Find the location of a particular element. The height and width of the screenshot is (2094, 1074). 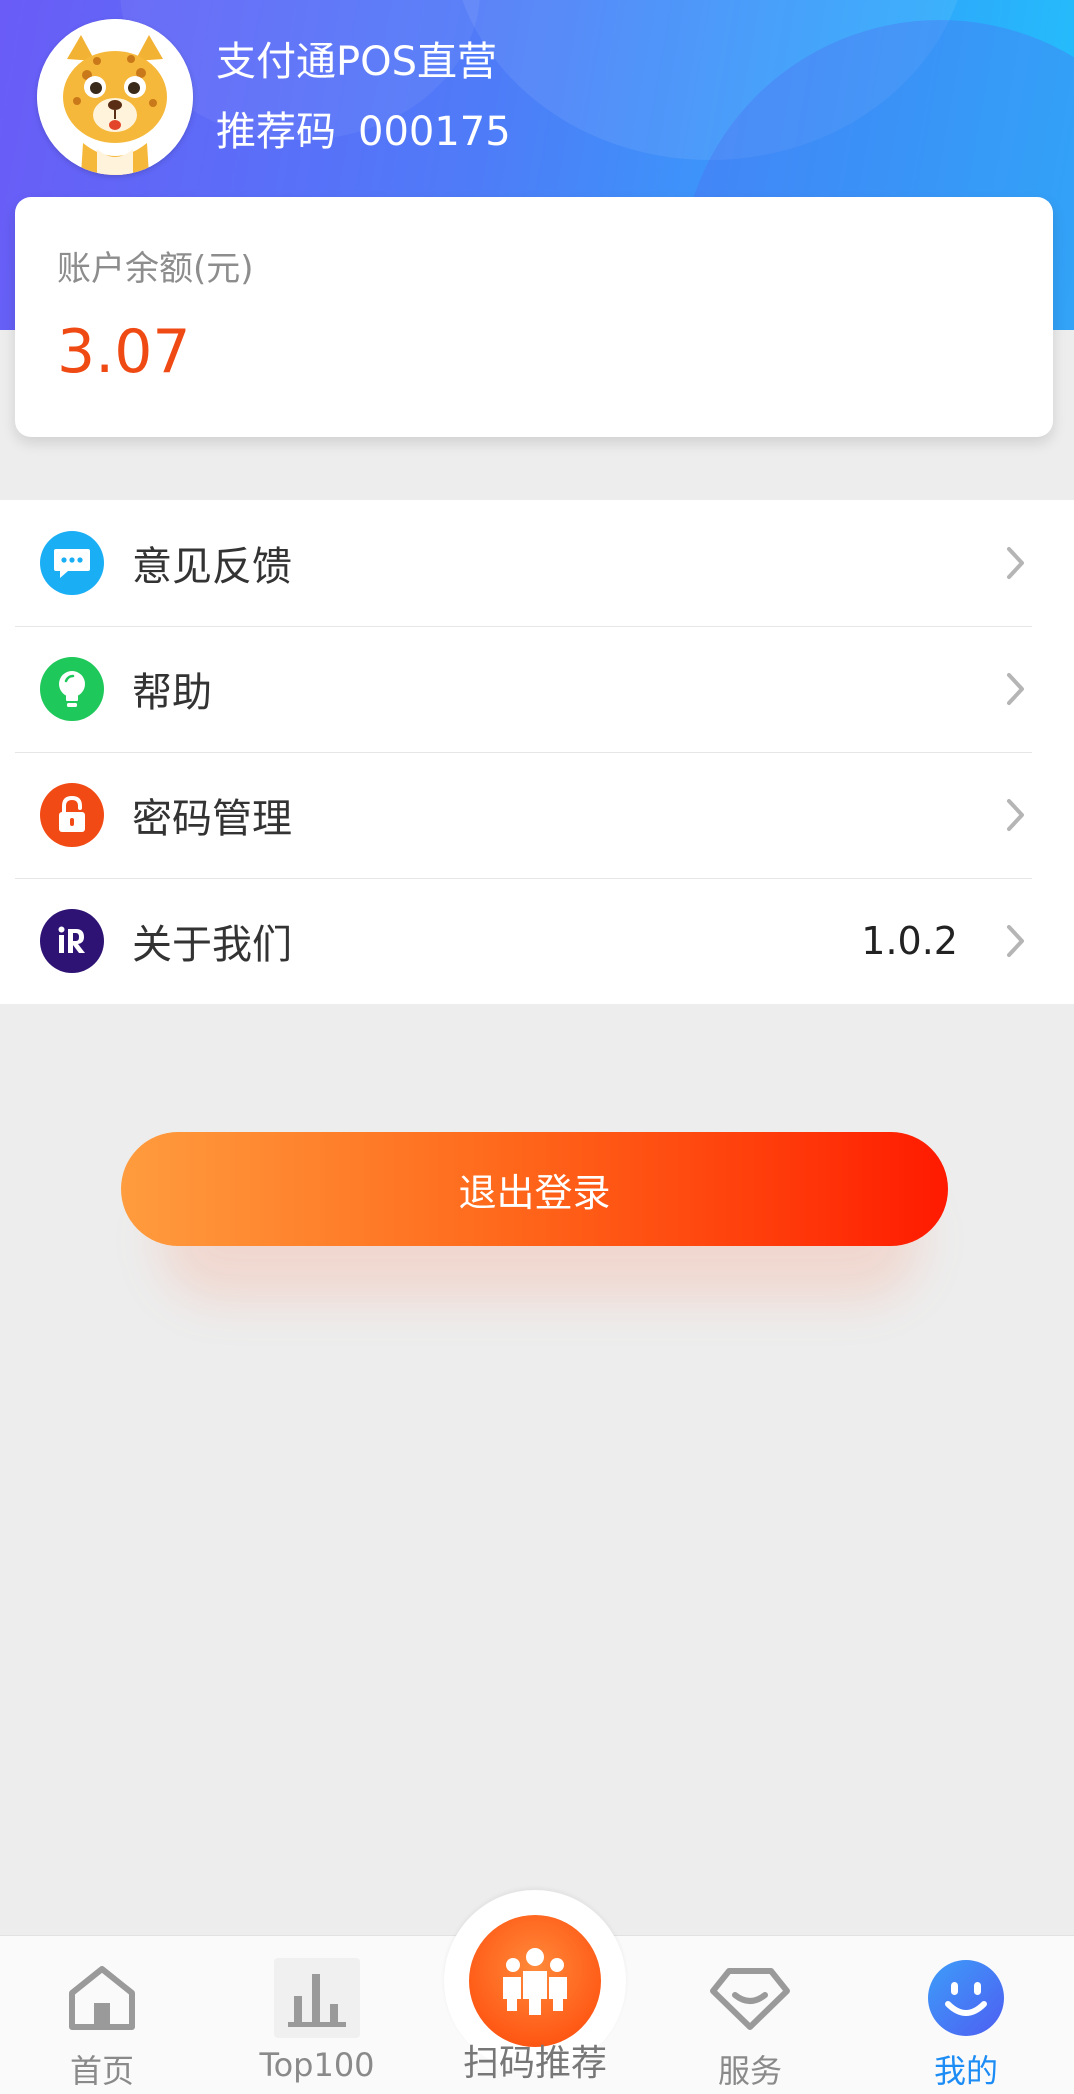

cheetah-avatar-icon is located at coordinates (115, 97).